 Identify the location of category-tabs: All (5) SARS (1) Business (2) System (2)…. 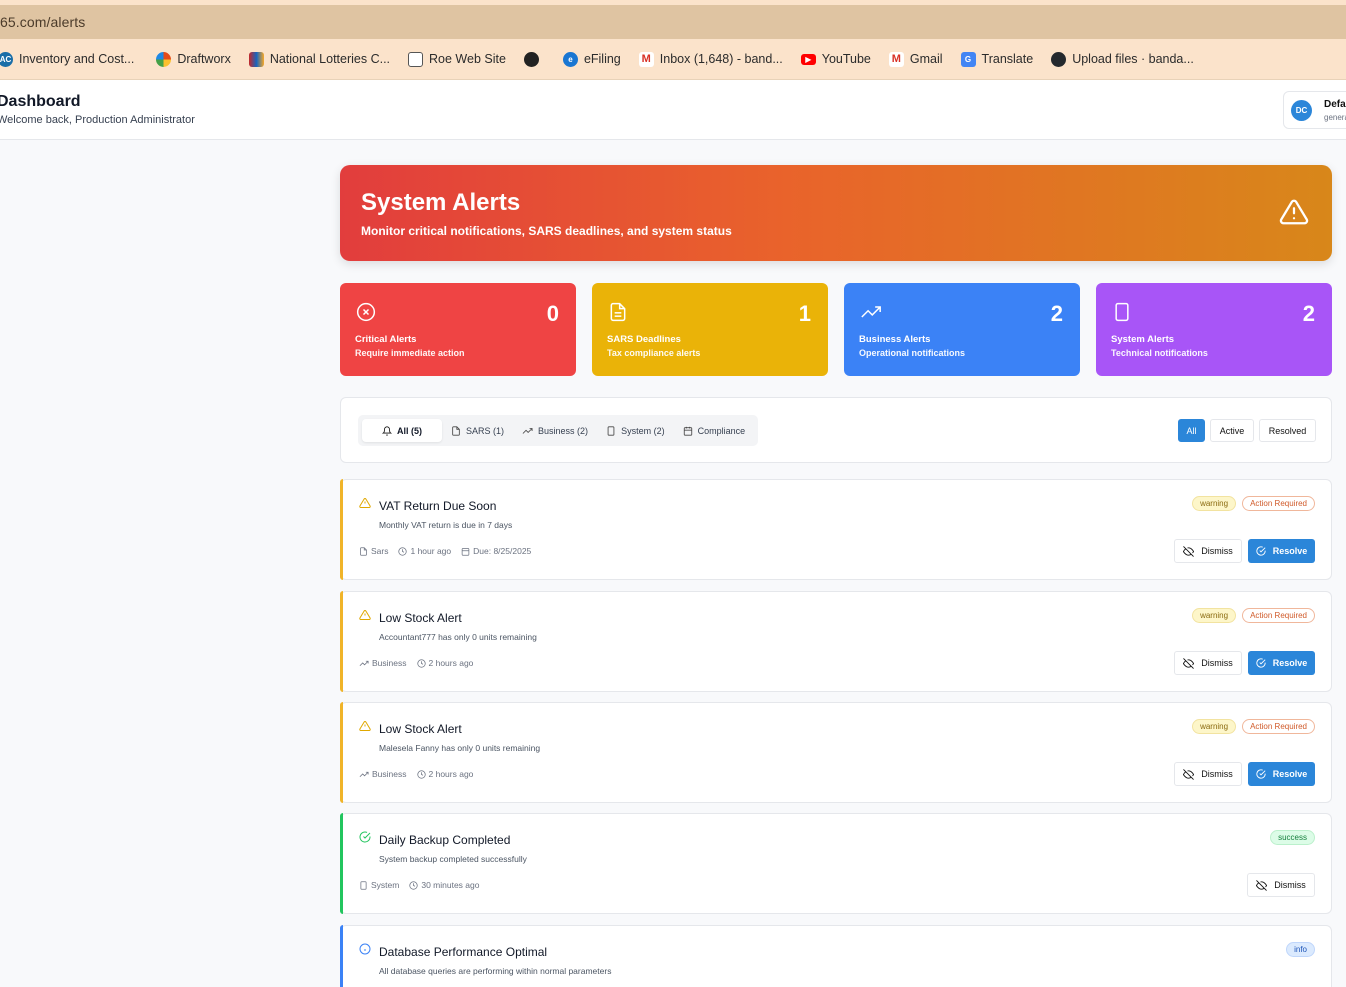
(558, 430).